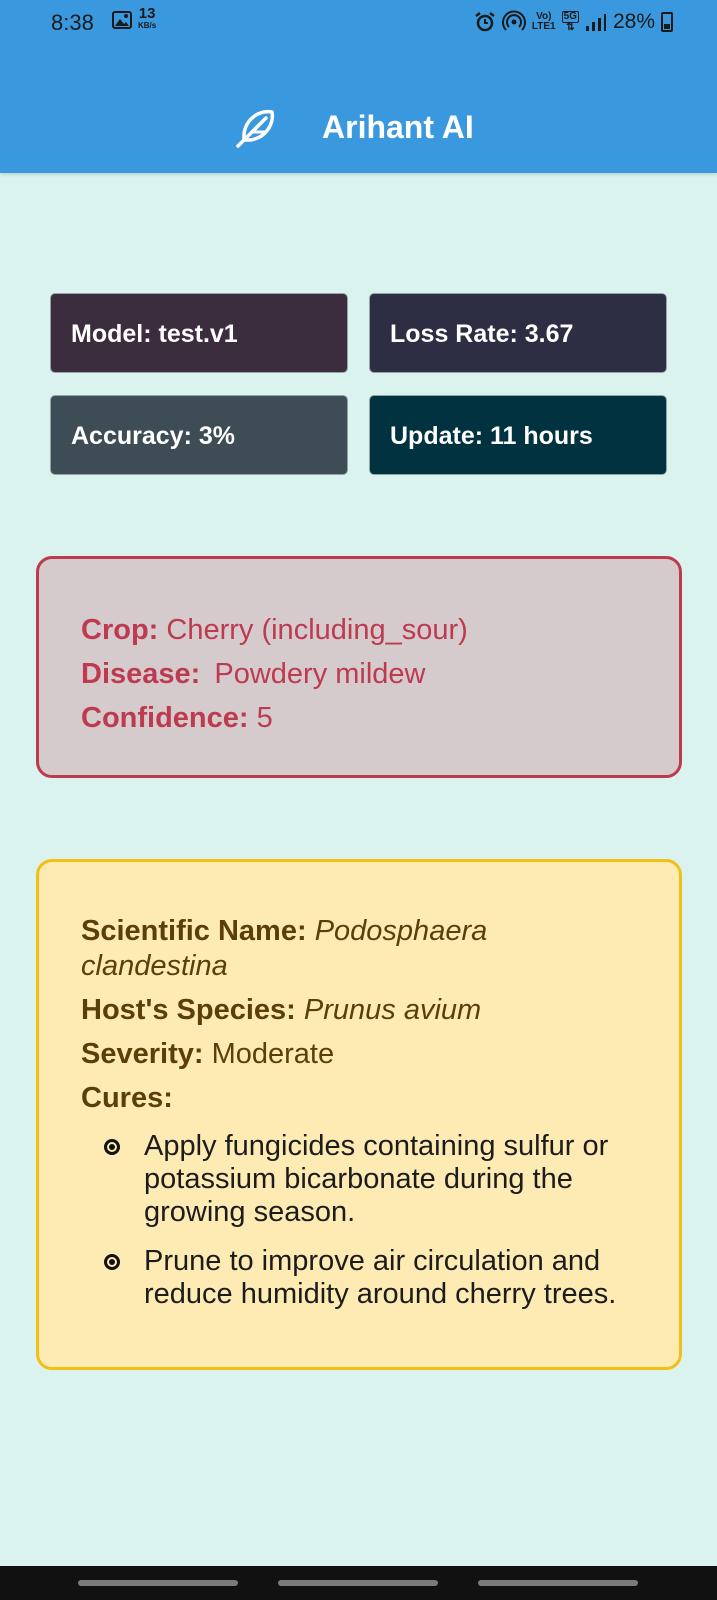 Image resolution: width=717 pixels, height=1600 pixels. Describe the element at coordinates (165, 718) in the screenshot. I see `confidence-label: Confidence:` at that location.